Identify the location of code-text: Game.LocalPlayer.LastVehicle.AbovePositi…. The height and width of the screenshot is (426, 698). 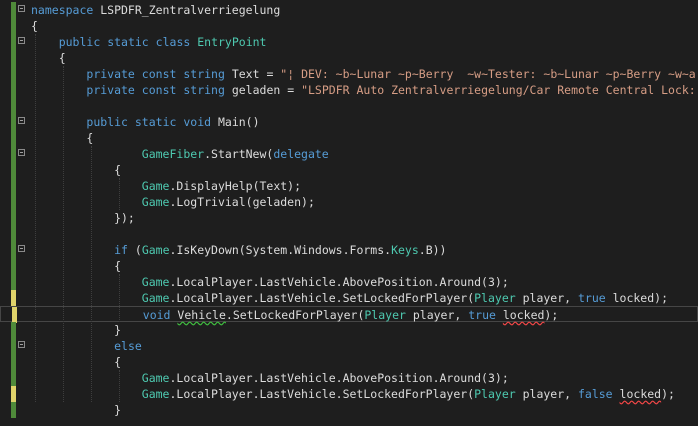
(270, 282).